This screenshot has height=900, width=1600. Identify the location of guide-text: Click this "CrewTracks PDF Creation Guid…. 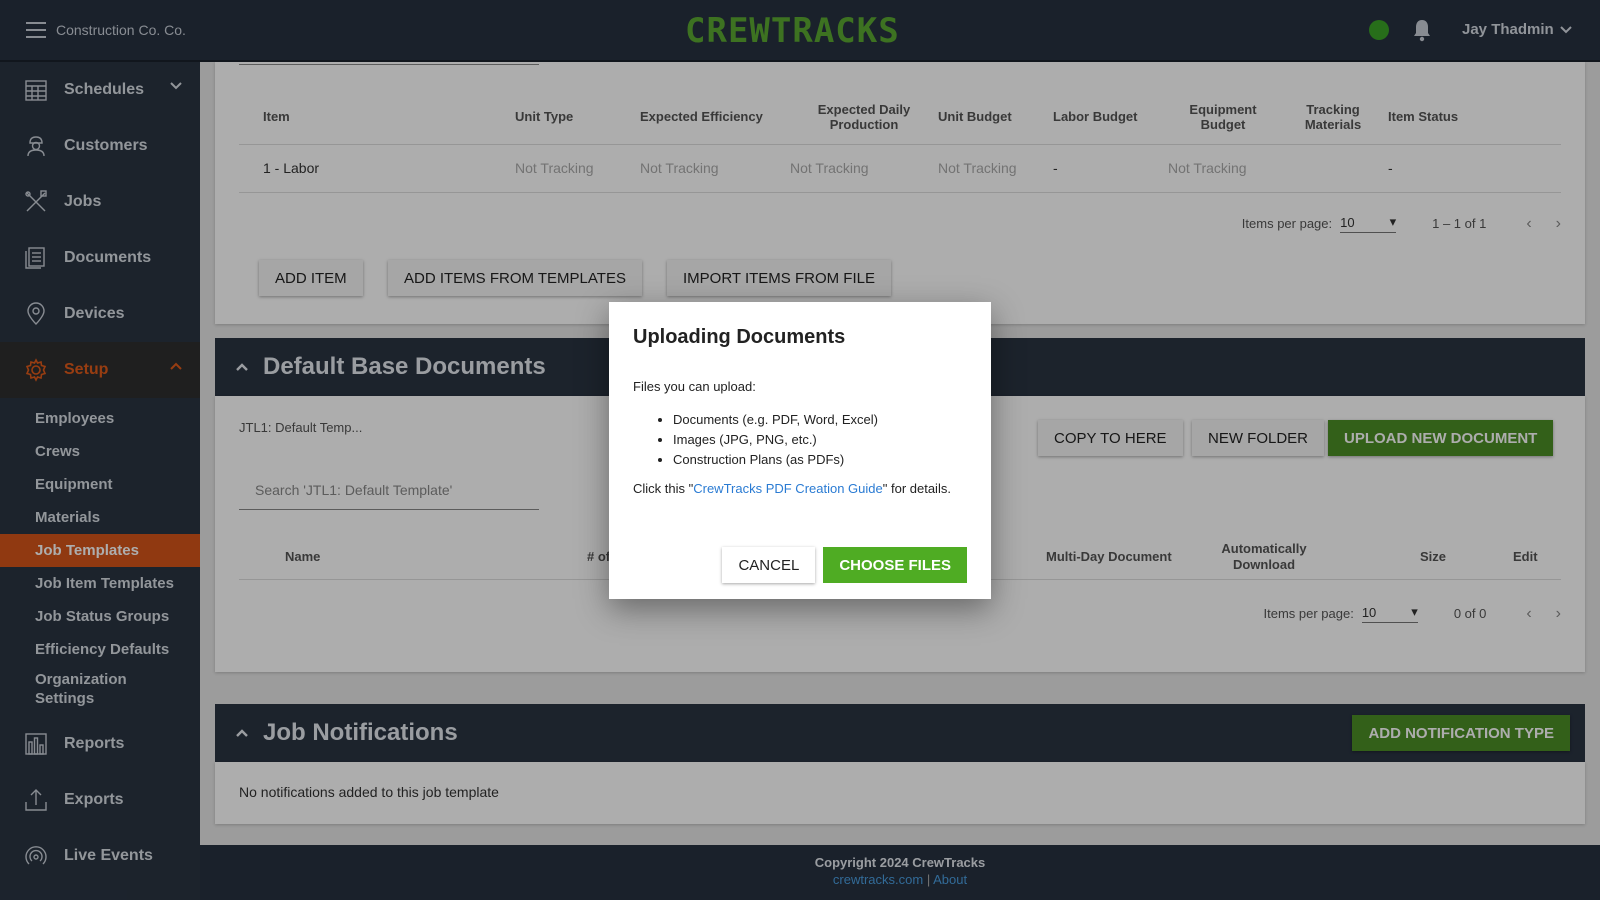
(800, 488).